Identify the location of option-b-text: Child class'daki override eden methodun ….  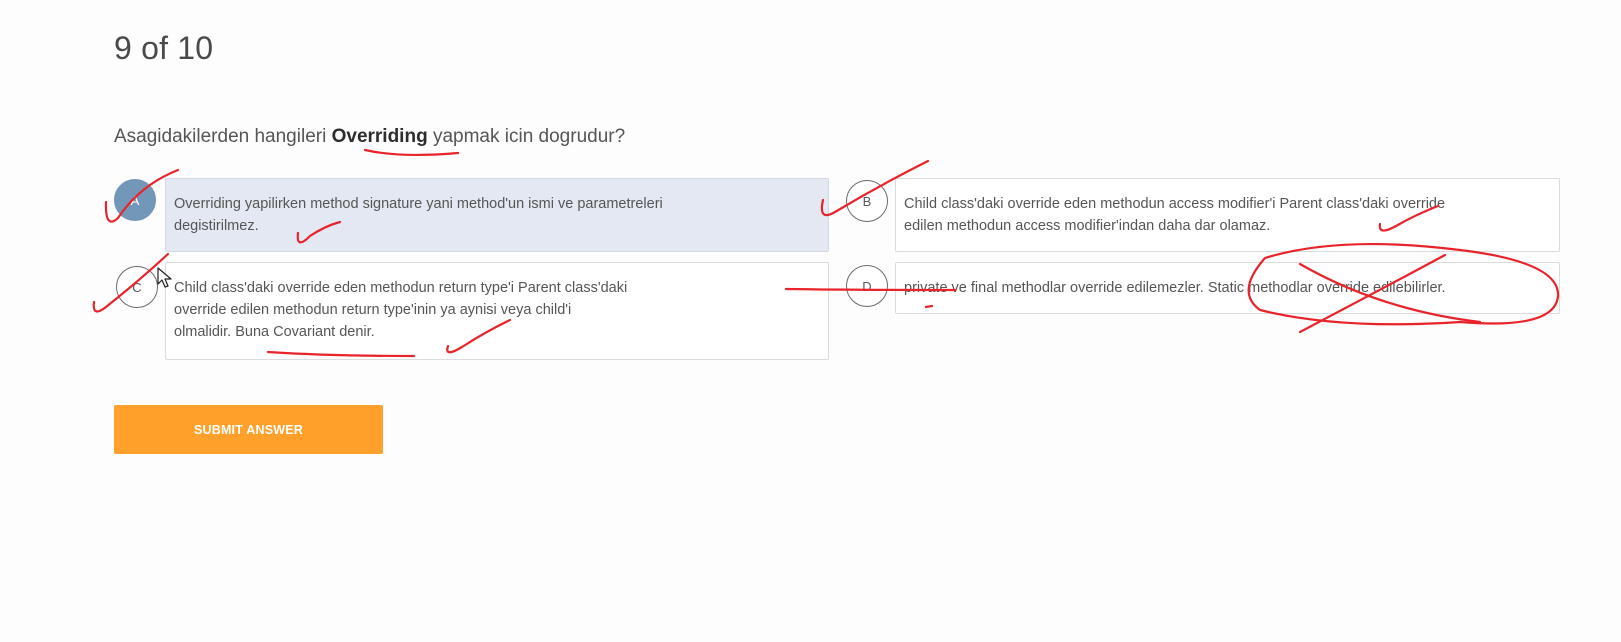
(1175, 215).